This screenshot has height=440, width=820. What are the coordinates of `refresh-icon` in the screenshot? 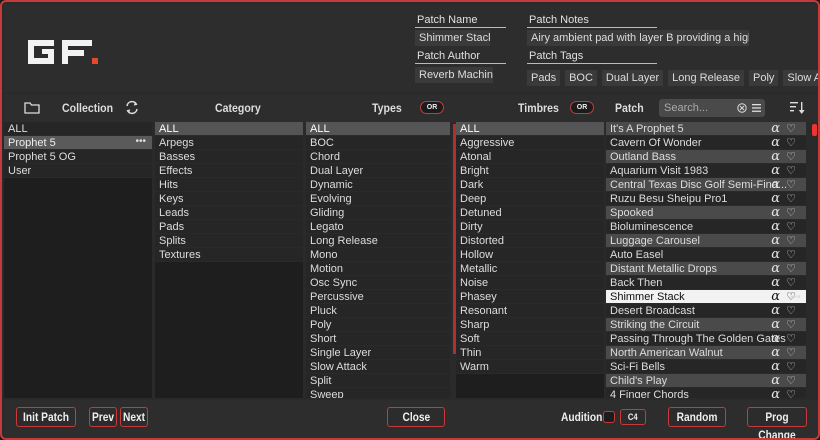 It's located at (132, 107).